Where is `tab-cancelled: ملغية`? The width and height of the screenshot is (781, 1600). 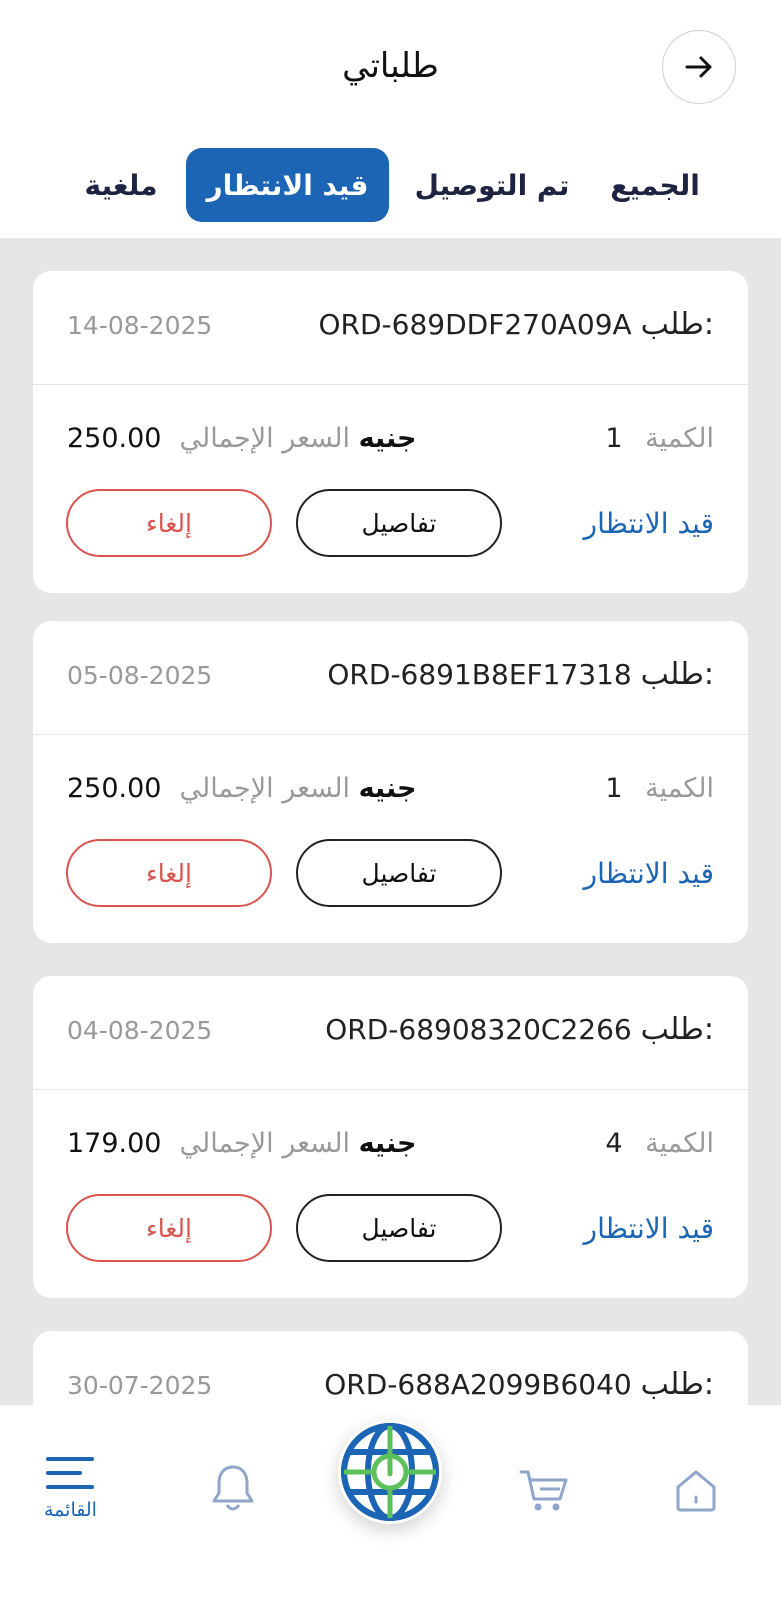 tab-cancelled: ملغية is located at coordinates (121, 185).